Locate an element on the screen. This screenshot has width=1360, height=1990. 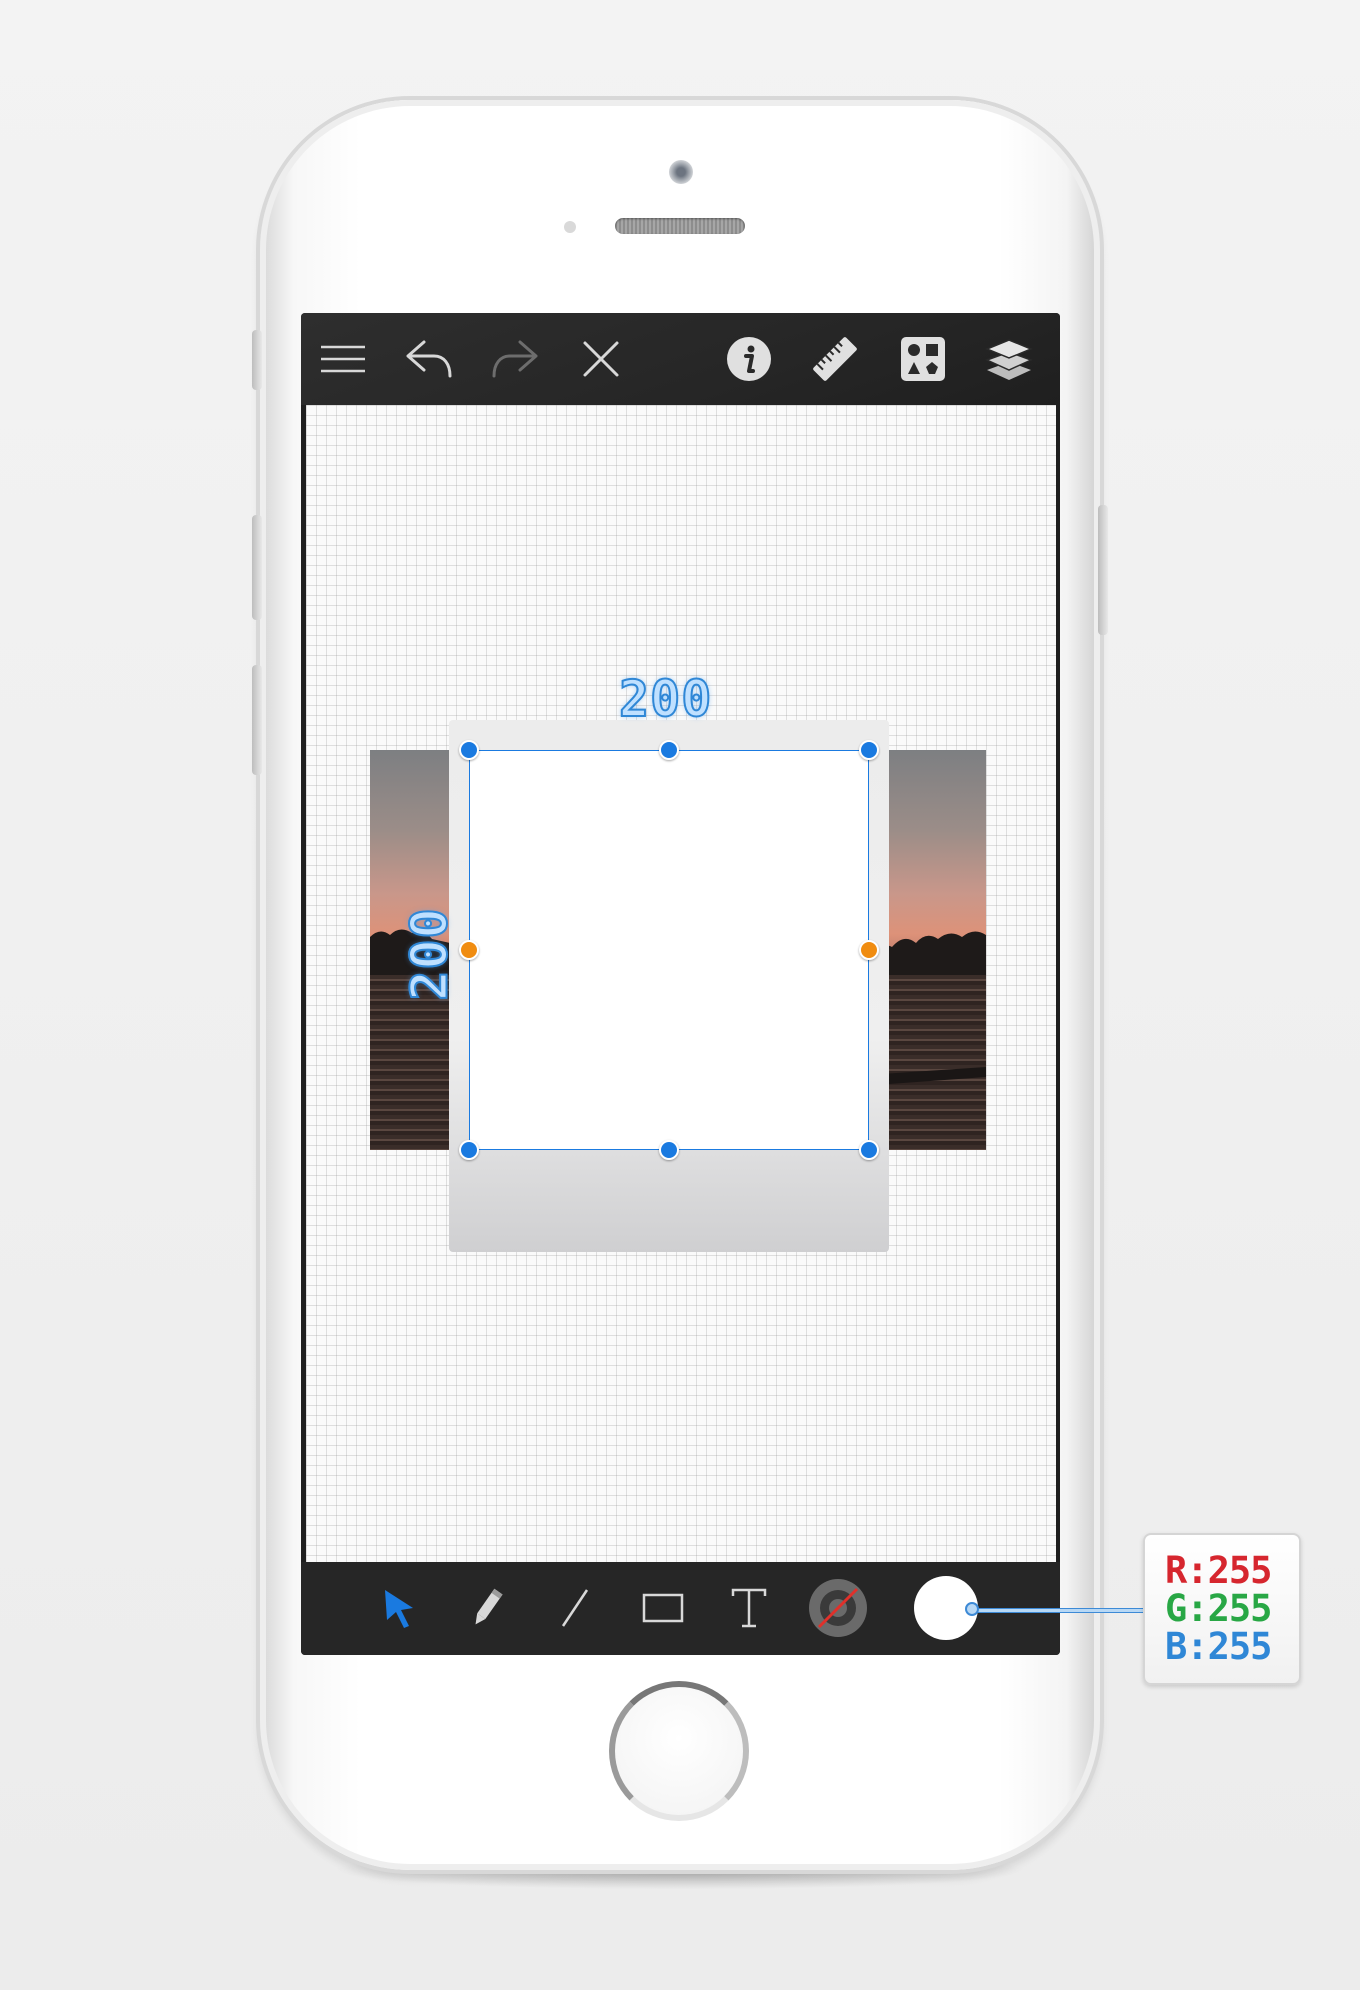
resize-handle-right is located at coordinates (869, 950).